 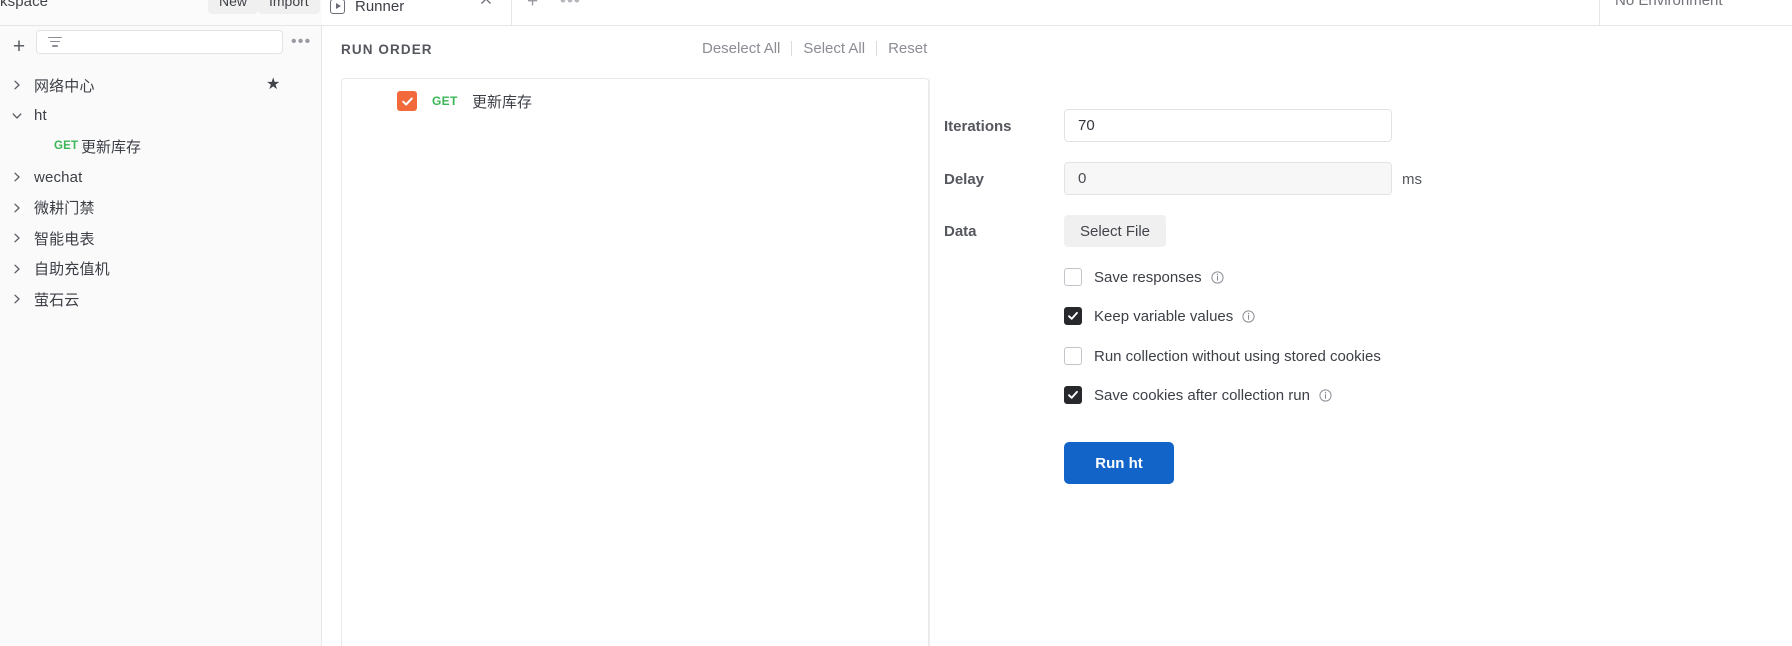 What do you see at coordinates (1599, 12) in the screenshot?
I see `environment-divider` at bounding box center [1599, 12].